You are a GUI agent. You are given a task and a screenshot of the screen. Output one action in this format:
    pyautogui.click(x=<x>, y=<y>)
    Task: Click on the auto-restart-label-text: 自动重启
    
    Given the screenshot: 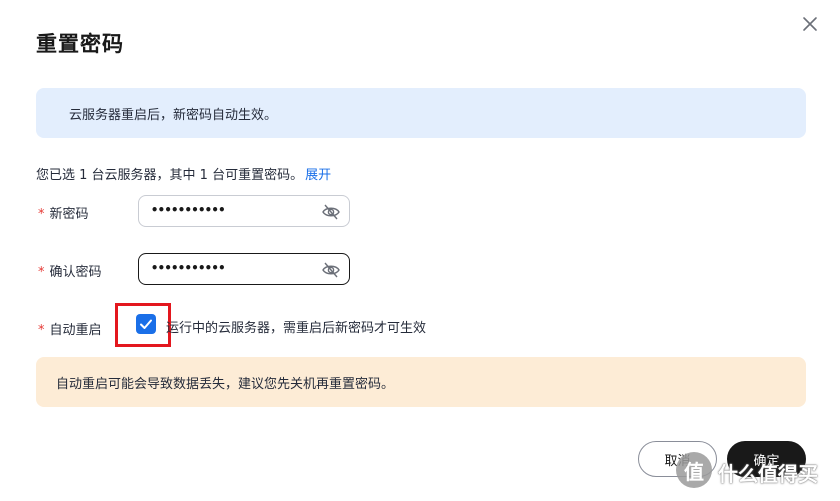 What is the action you would take?
    pyautogui.click(x=75, y=330)
    